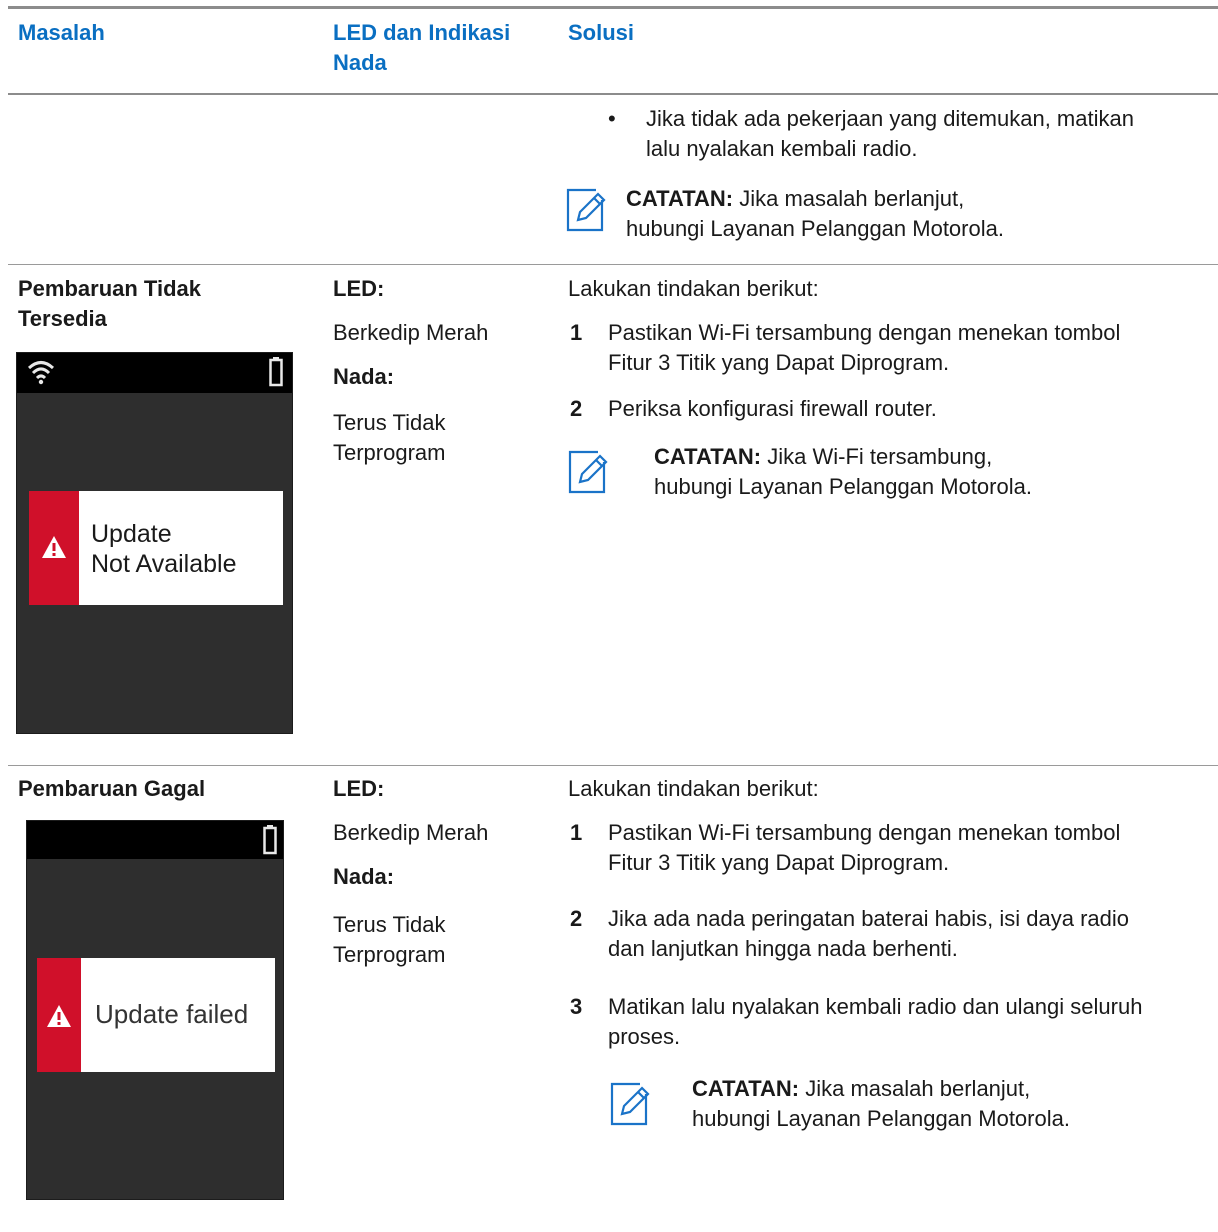 This screenshot has height=1232, width=1218. I want to click on device-screen-failed: Update failed, so click(155, 1010).